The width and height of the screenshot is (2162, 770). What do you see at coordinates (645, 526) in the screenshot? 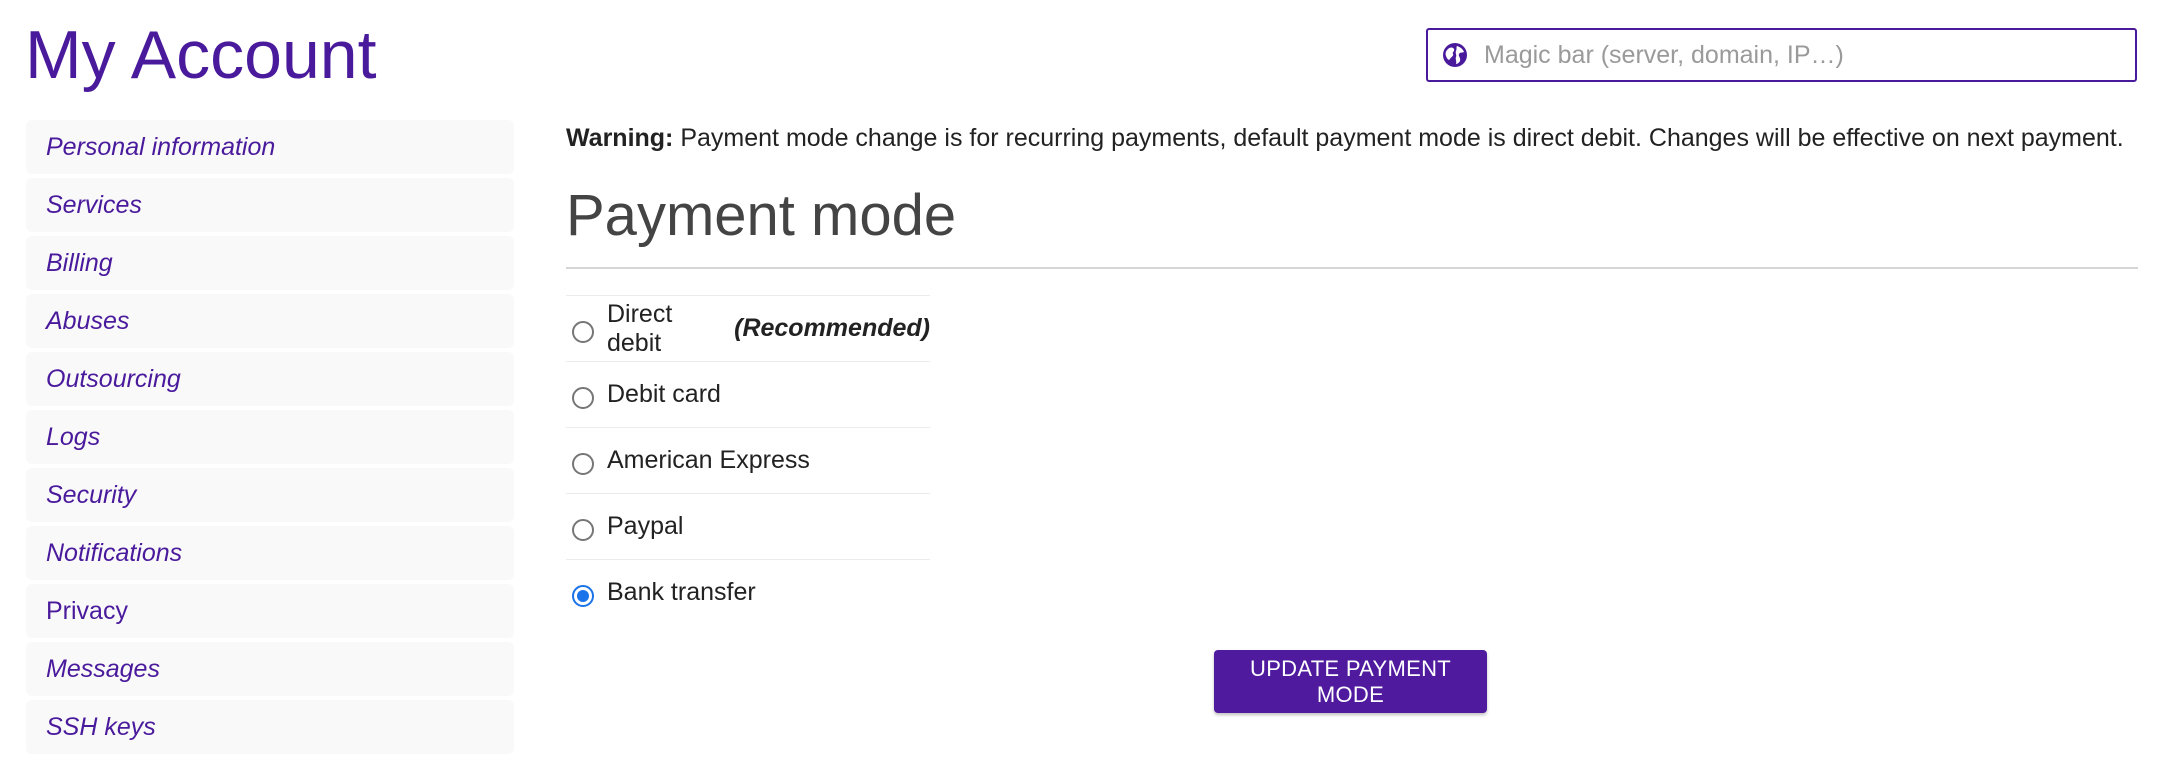
I see `option-label: Paypal` at bounding box center [645, 526].